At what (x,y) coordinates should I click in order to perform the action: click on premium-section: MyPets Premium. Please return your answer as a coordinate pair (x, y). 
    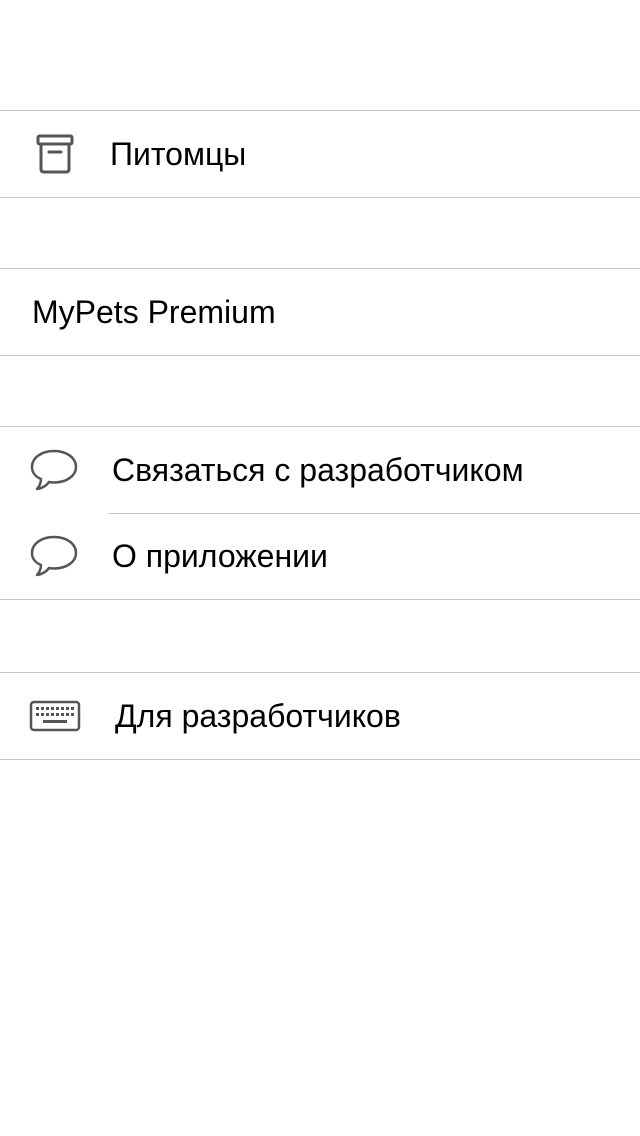
    Looking at the image, I should click on (320, 312).